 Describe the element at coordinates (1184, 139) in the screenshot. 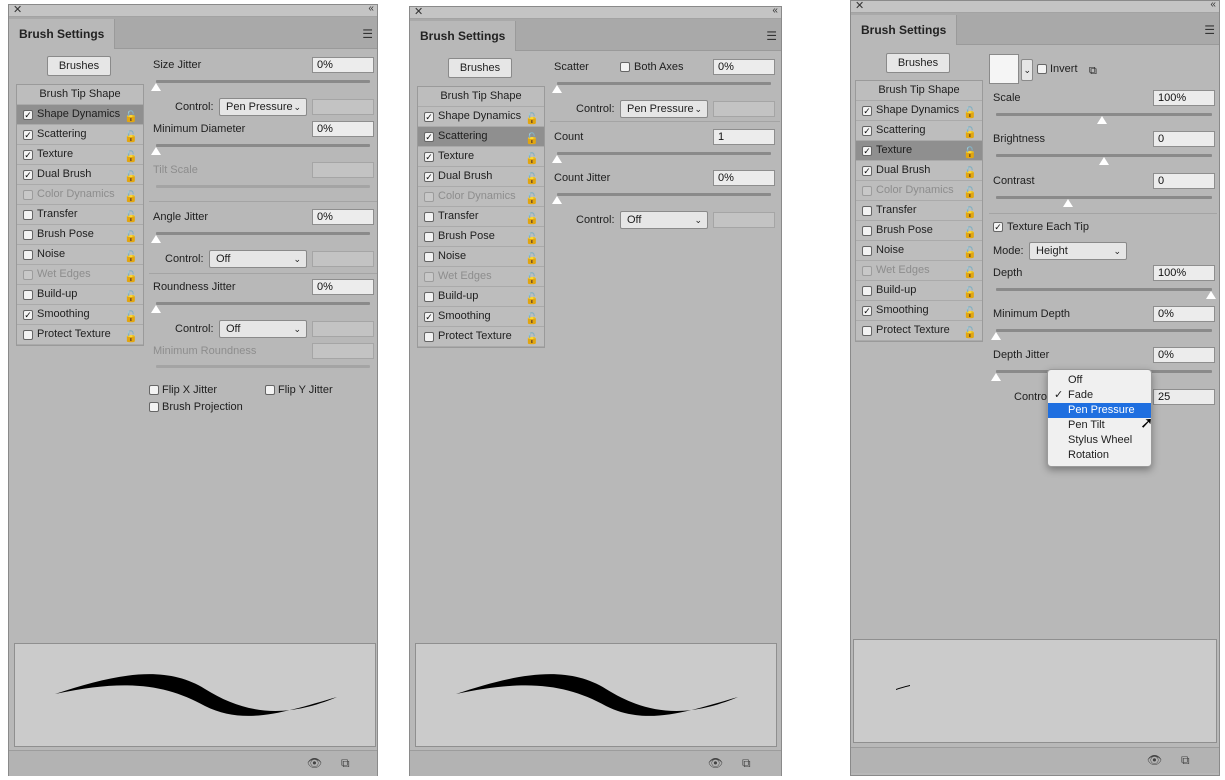

I see `brightness-field: 0` at that location.